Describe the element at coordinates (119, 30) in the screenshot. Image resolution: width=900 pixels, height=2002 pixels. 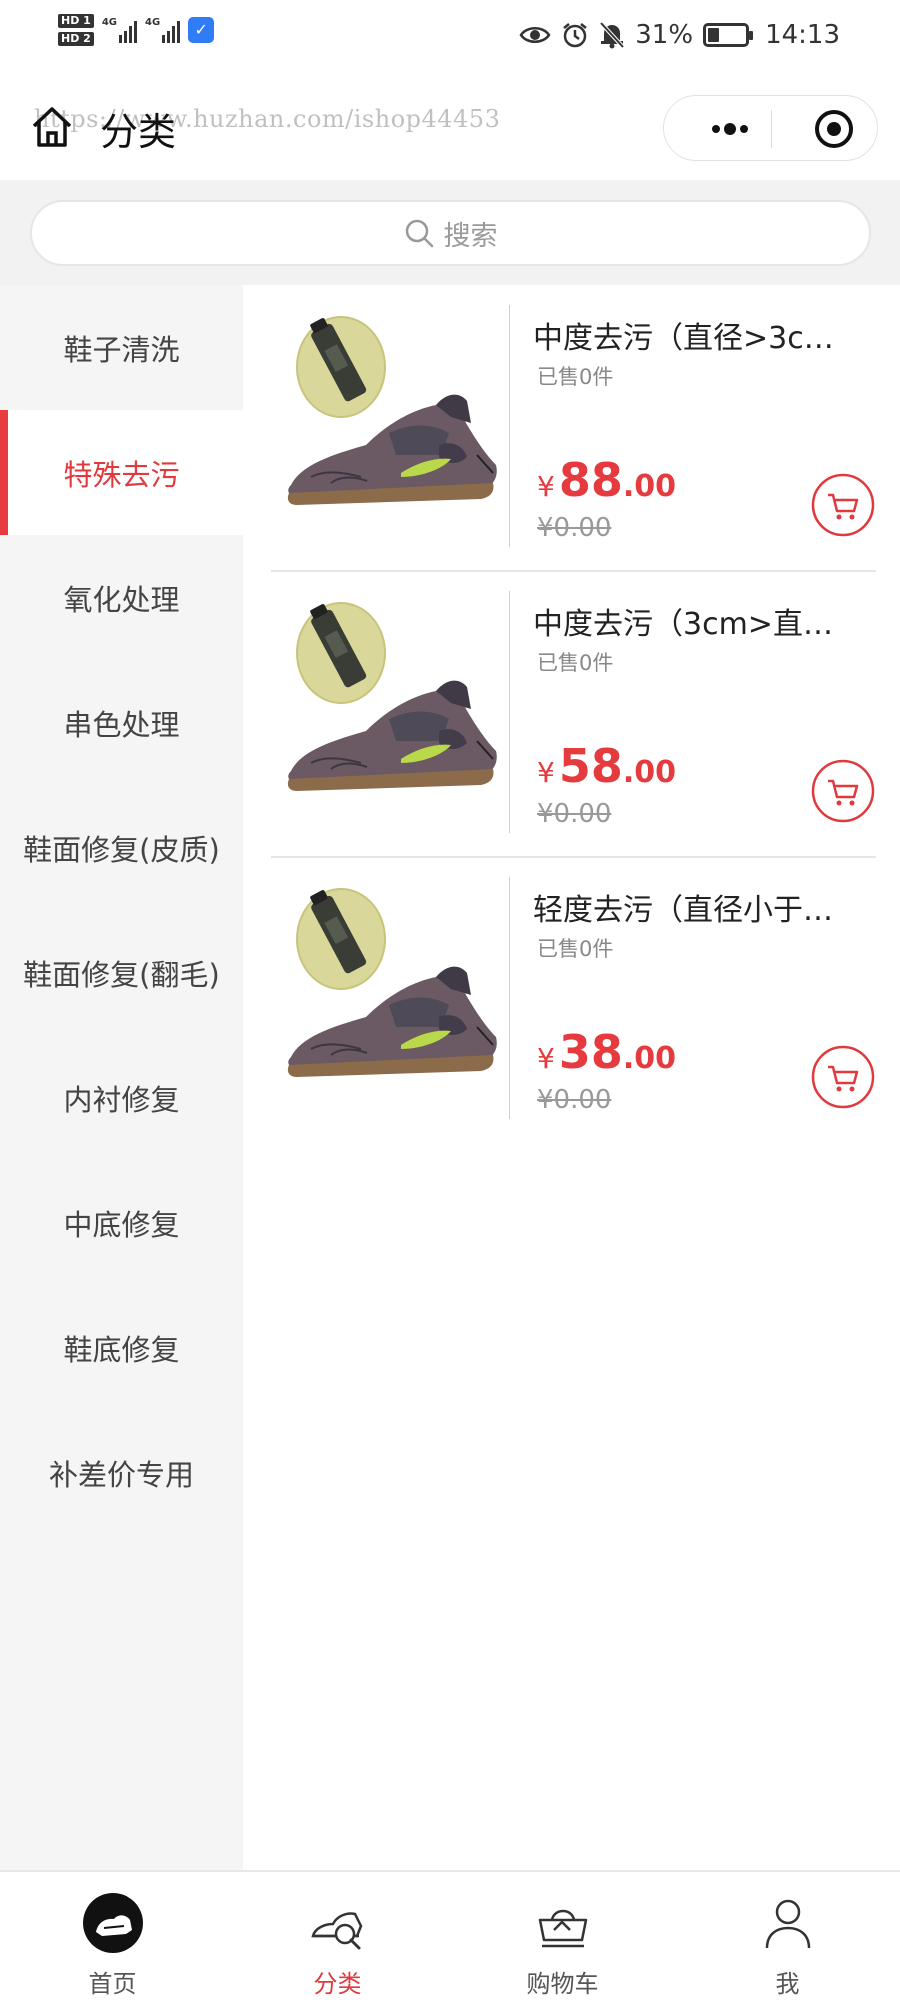
I see `signal1-icon: 4G` at that location.